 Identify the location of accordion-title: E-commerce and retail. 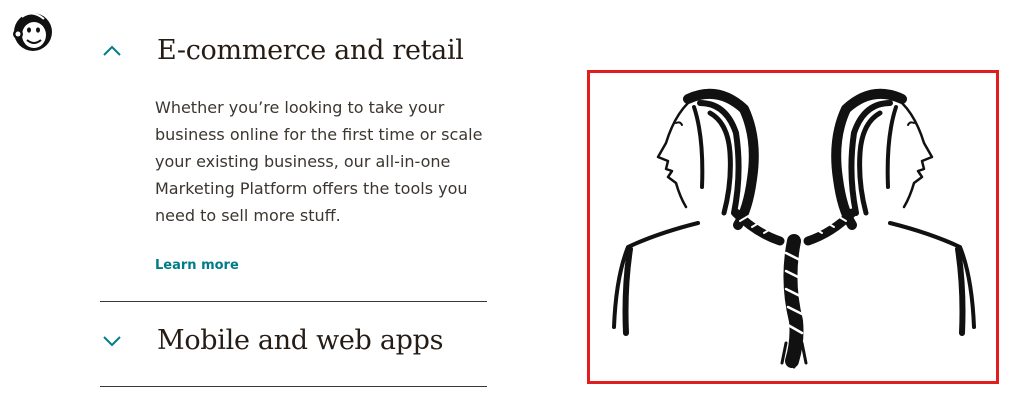
(310, 50).